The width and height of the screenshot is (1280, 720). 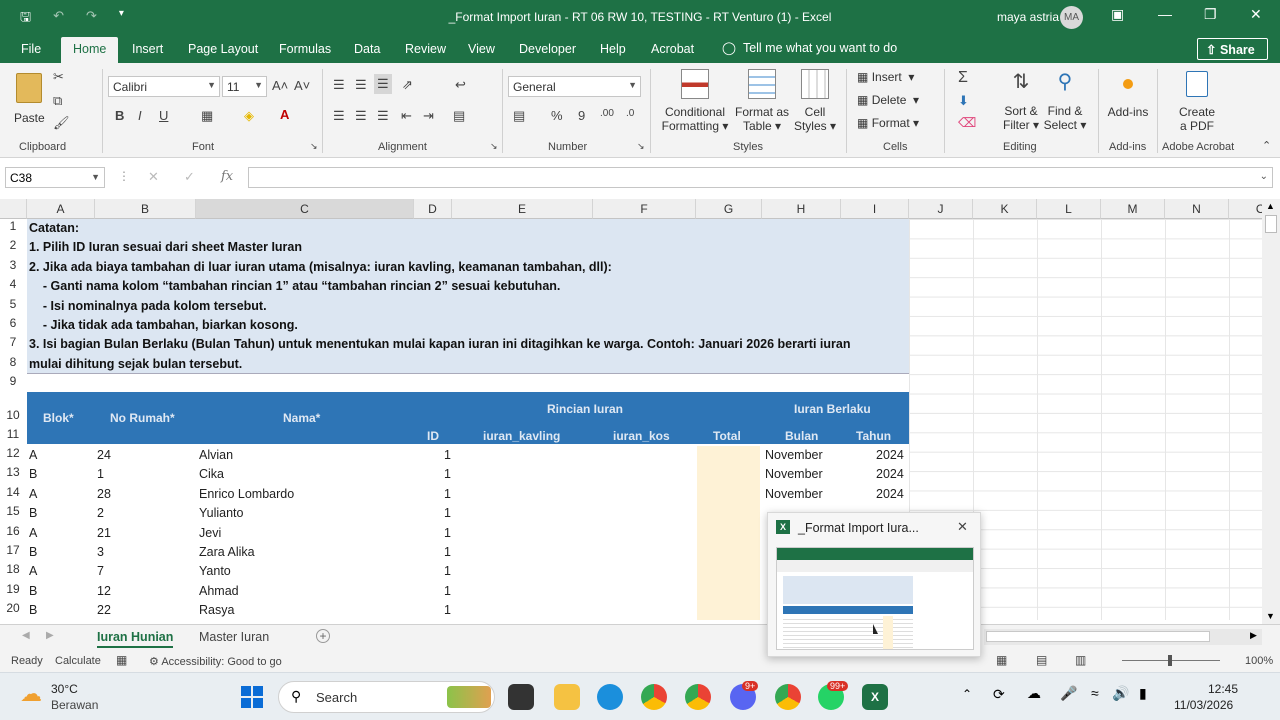 What do you see at coordinates (78, 661) in the screenshot?
I see `status-calculate: Calculate` at bounding box center [78, 661].